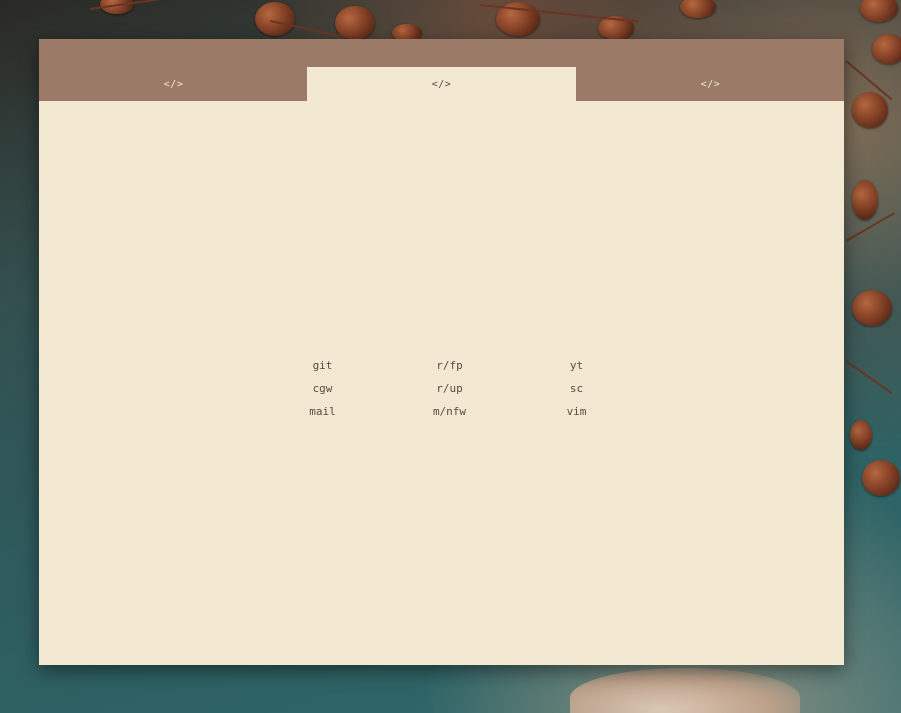  I want to click on twig-decoration, so click(869, 377).